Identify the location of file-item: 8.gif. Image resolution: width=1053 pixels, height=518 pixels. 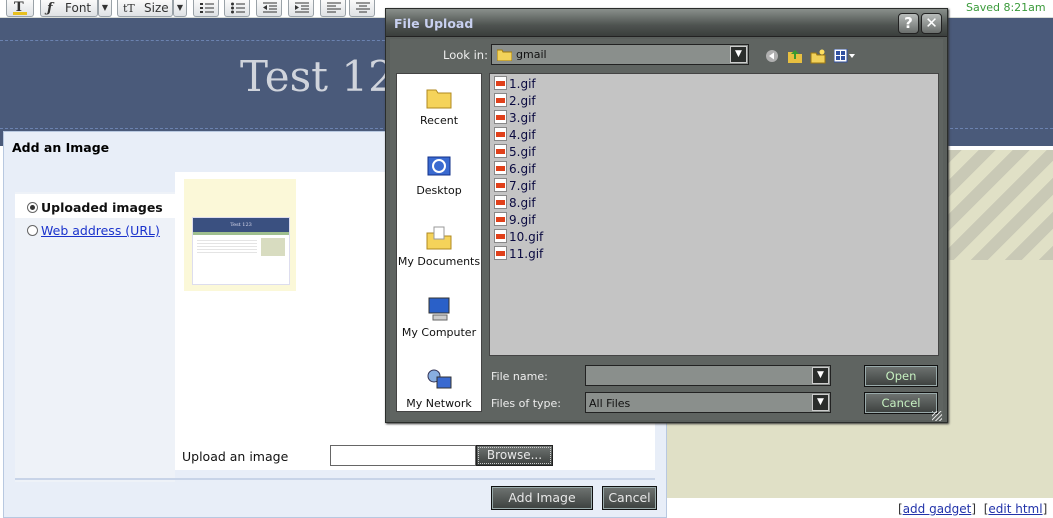
(515, 202).